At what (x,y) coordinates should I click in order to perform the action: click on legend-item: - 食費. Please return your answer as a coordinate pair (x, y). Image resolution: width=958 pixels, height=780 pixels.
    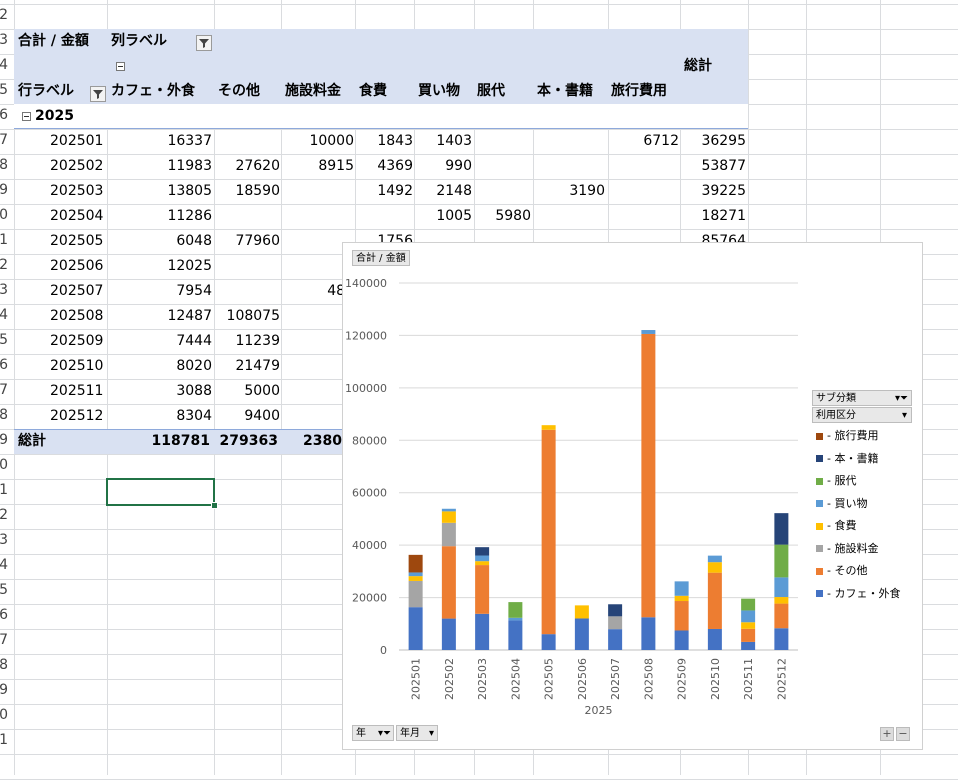
    Looking at the image, I should click on (836, 526).